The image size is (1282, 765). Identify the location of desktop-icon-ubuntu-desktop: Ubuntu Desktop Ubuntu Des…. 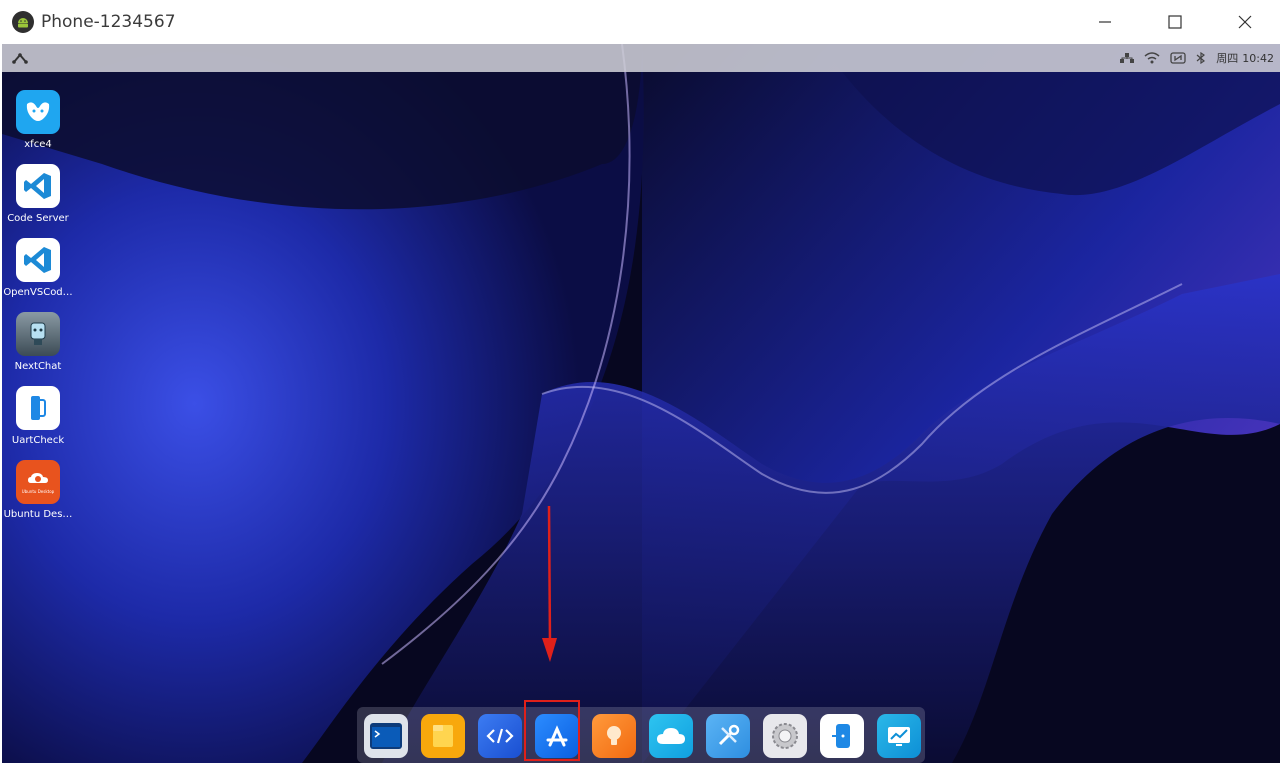
(38, 497).